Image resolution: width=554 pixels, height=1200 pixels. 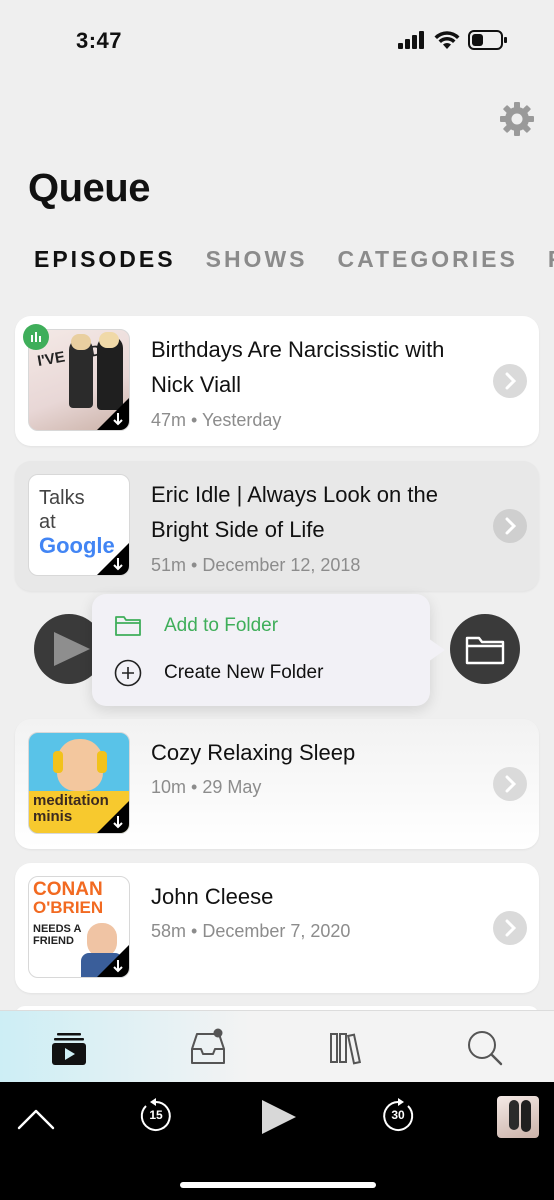 I want to click on skip-forward-label: 30, so click(x=398, y=1115).